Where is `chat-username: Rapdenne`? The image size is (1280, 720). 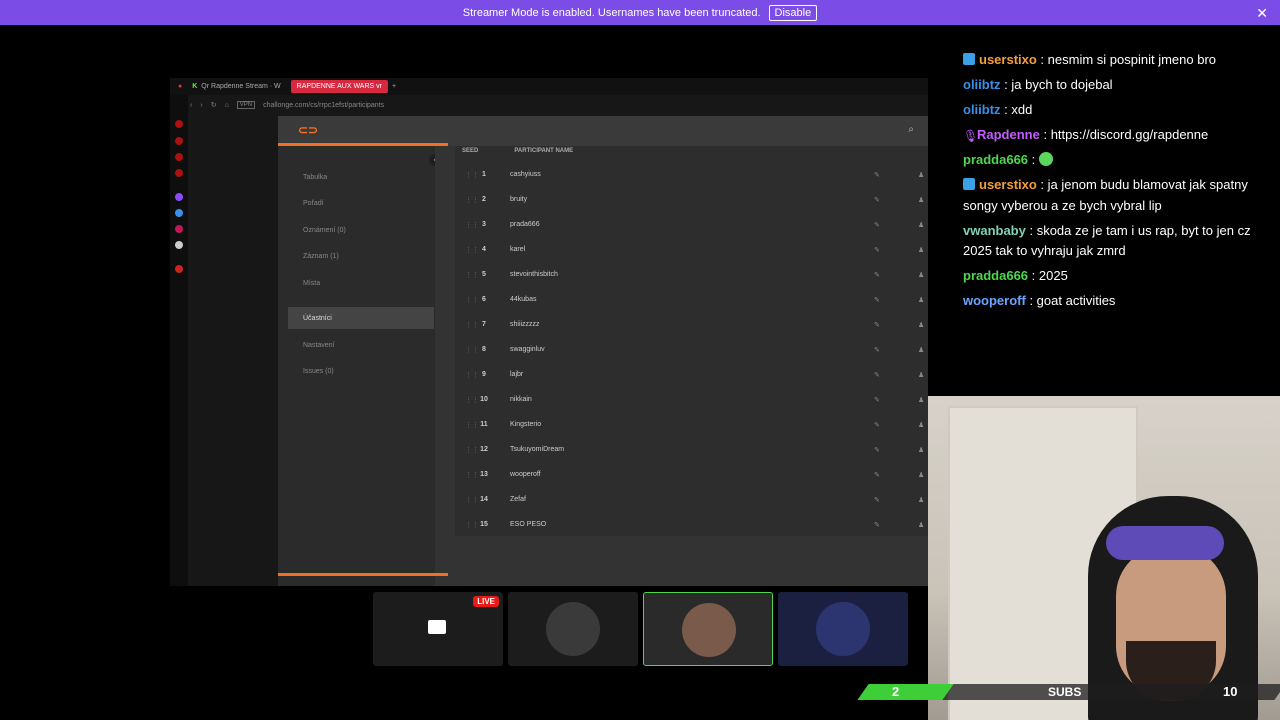 chat-username: Rapdenne is located at coordinates (1008, 134).